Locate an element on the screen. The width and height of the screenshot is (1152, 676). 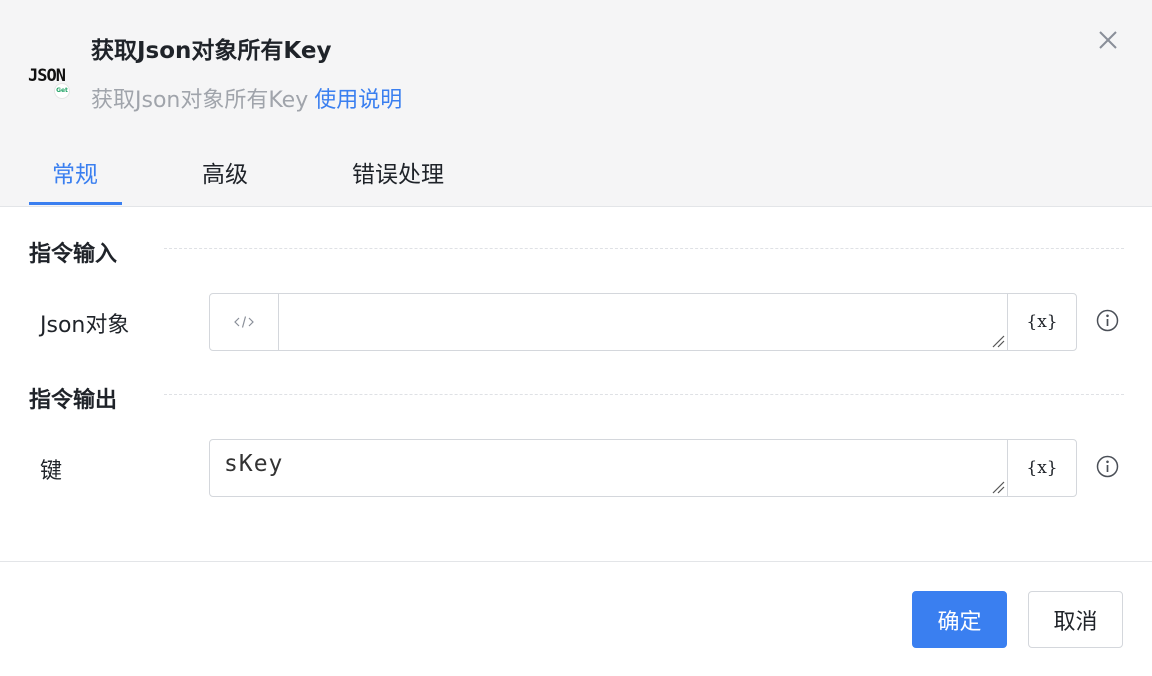
dialog-subtitle: 获取Json对象所有Key 使用说明 is located at coordinates (246, 98).